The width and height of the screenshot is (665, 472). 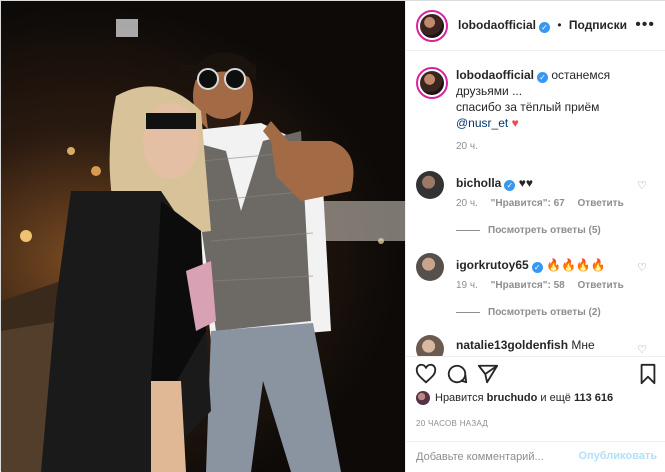 I want to click on comment-username: igorkrutoy65, so click(x=492, y=265).